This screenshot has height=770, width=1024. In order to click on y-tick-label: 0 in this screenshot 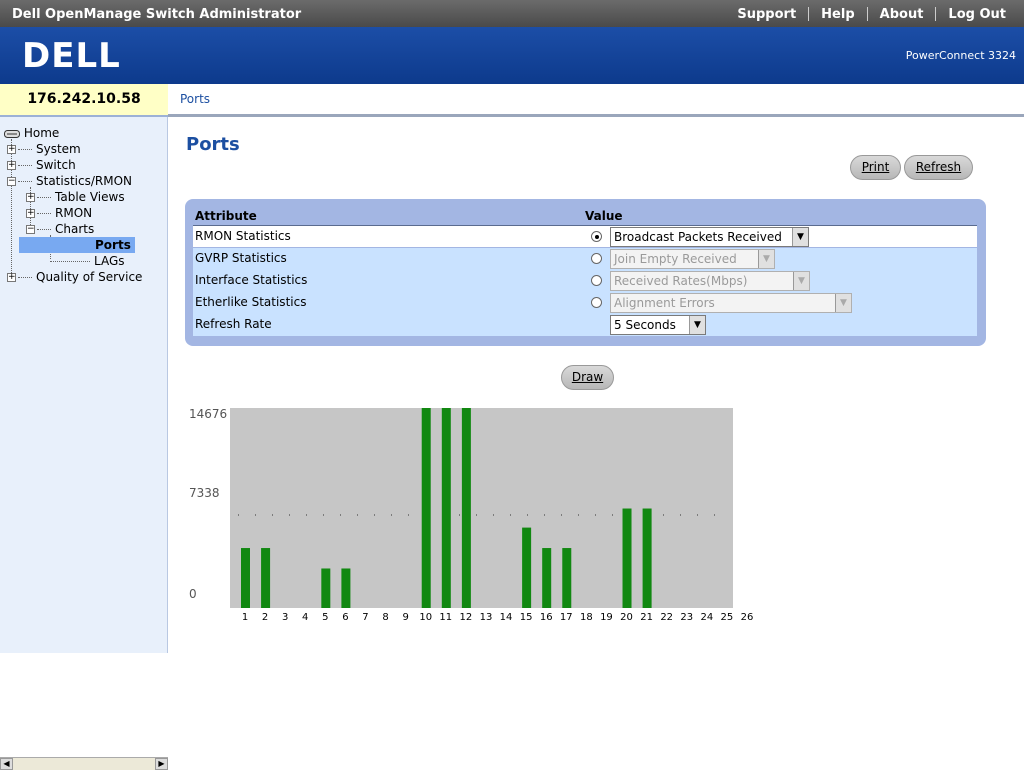, I will do `click(193, 594)`.